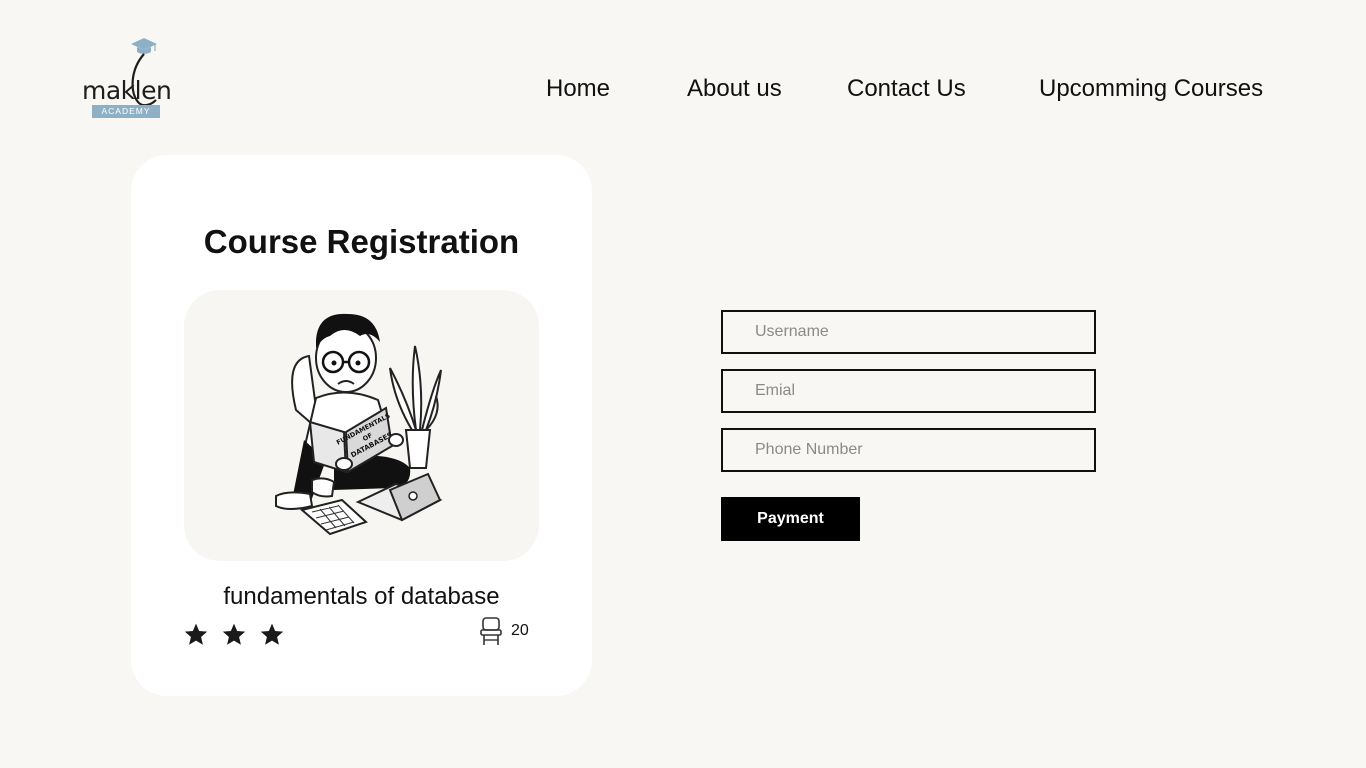 This screenshot has width=1366, height=768. Describe the element at coordinates (790, 519) in the screenshot. I see `payment-button: Payment` at that location.